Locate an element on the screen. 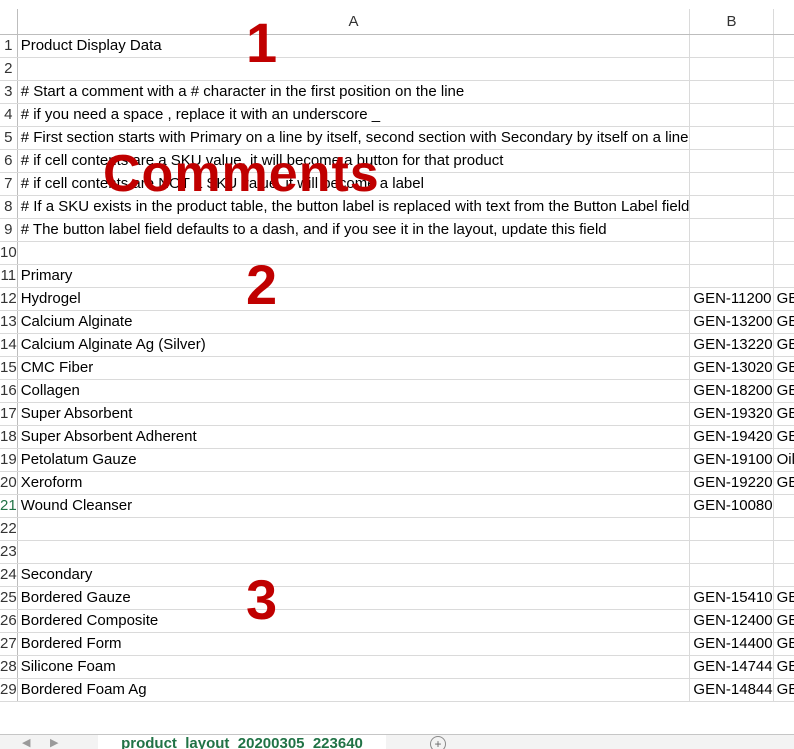 This screenshot has height=749, width=794. cell-c: GEN-13500 is located at coordinates (783, 322).